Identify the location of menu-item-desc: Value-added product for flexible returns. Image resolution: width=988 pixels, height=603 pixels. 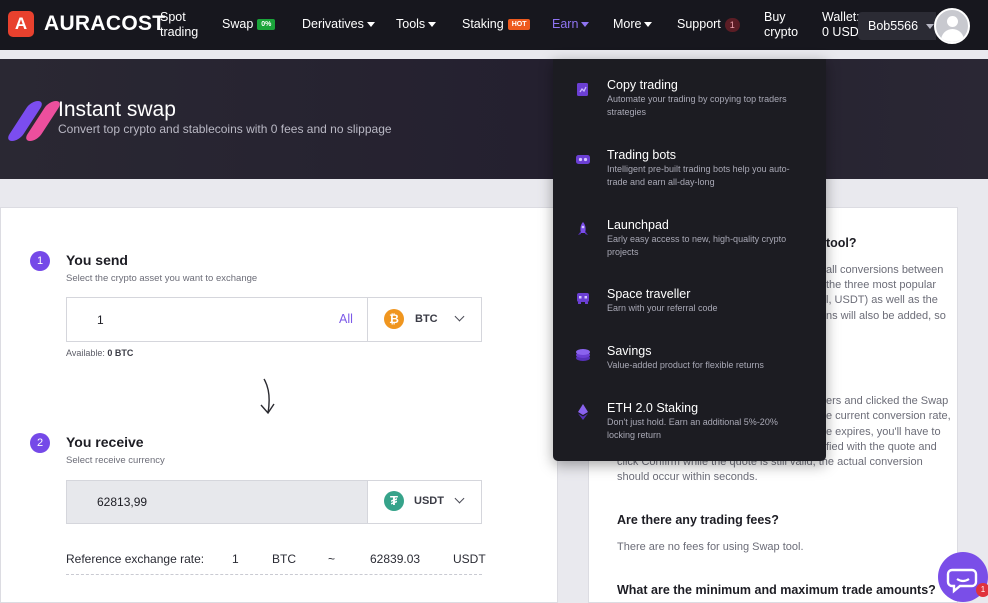
(685, 365).